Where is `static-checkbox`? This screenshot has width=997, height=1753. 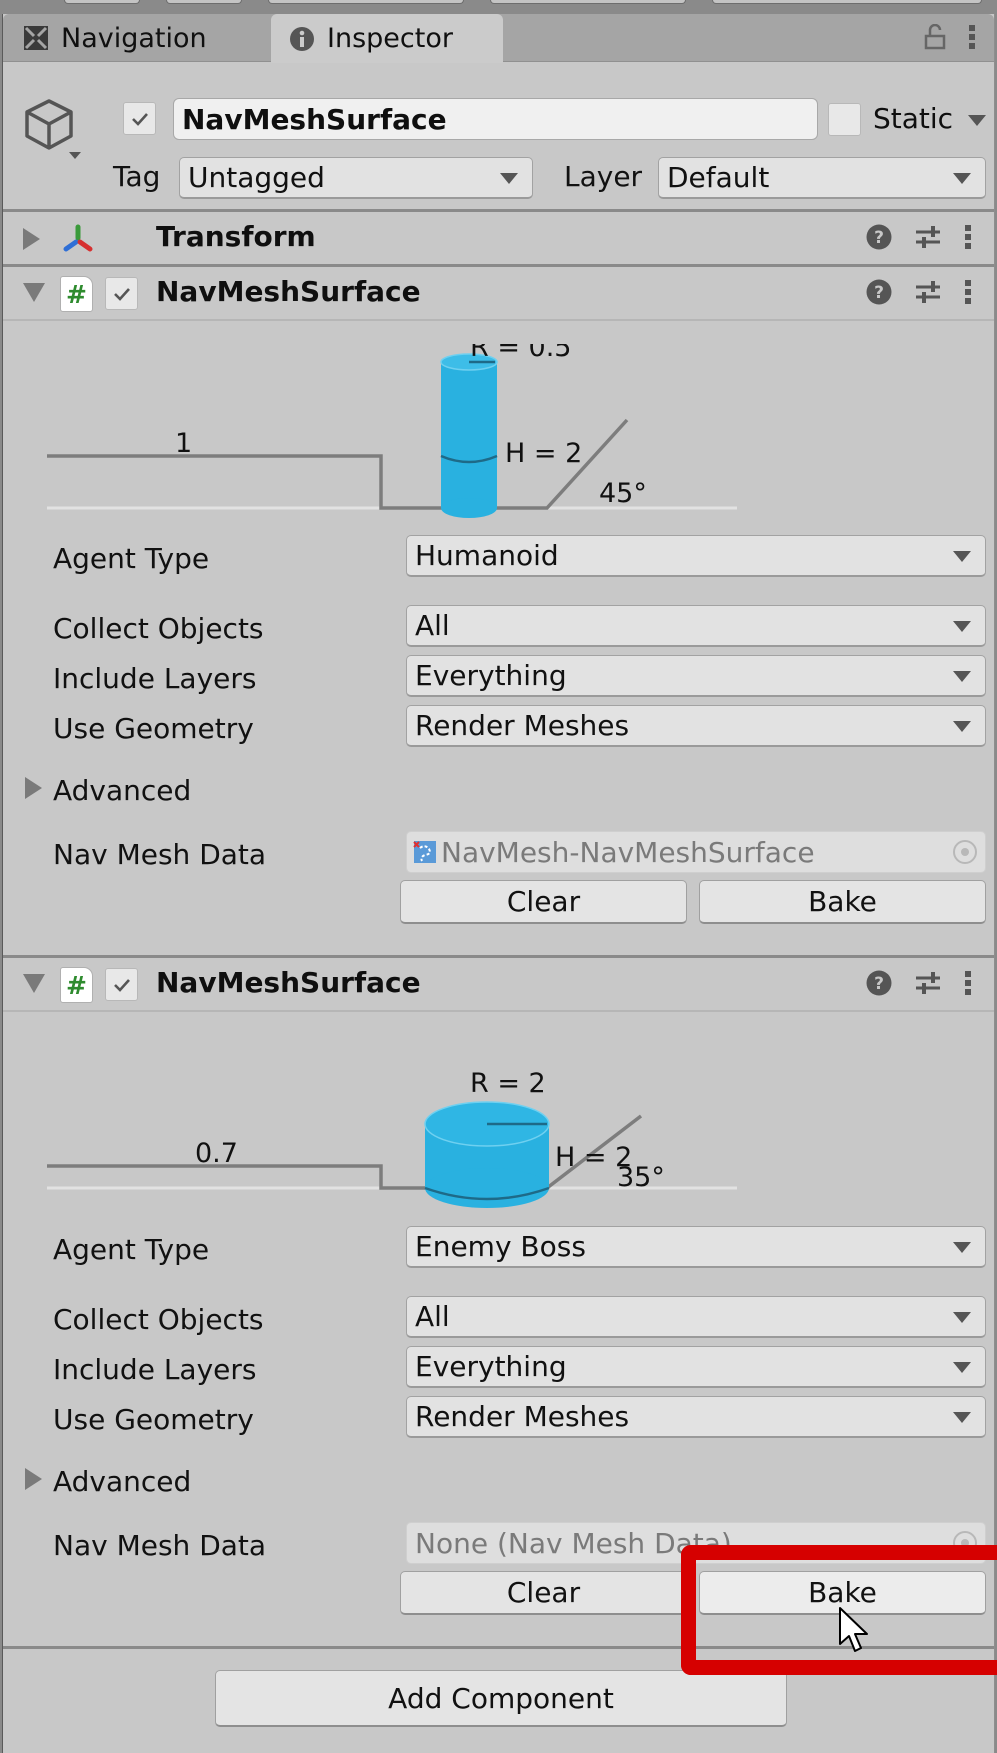 static-checkbox is located at coordinates (844, 119).